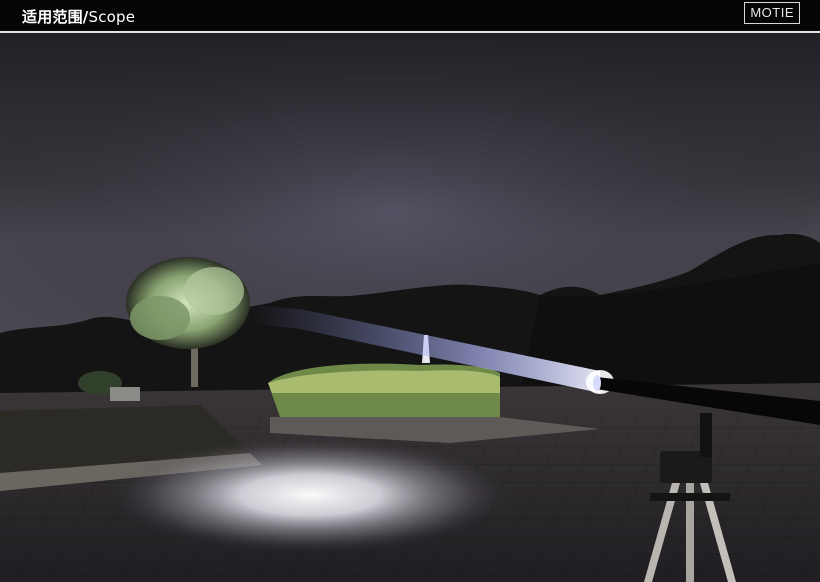 The image size is (820, 582). Describe the element at coordinates (310, 495) in the screenshot. I see `ground-light-pool` at that location.